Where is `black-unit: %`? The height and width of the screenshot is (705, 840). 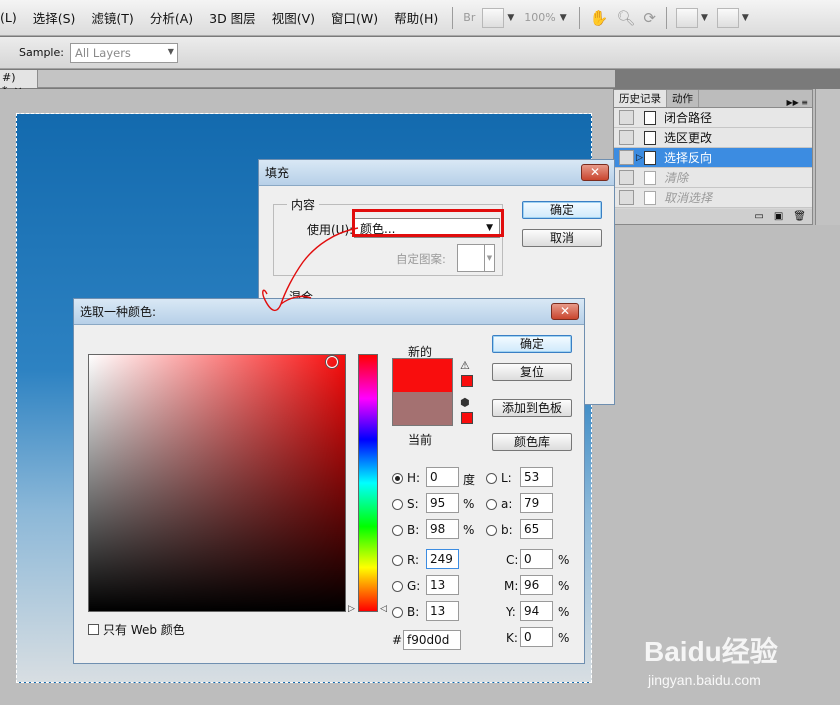
black-unit: % is located at coordinates (564, 638).